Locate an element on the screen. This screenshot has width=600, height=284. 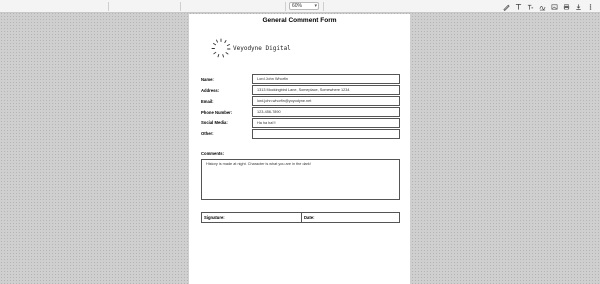
signature-divider is located at coordinates (301, 217).